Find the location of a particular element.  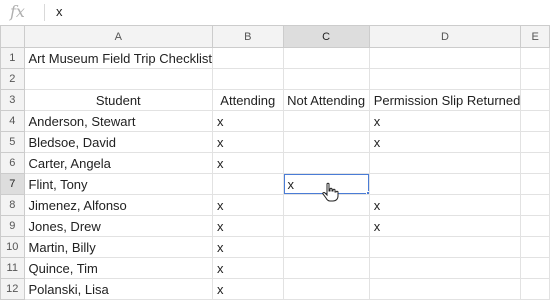

table-row: 9 Jones, Drew x x is located at coordinates (275, 226).